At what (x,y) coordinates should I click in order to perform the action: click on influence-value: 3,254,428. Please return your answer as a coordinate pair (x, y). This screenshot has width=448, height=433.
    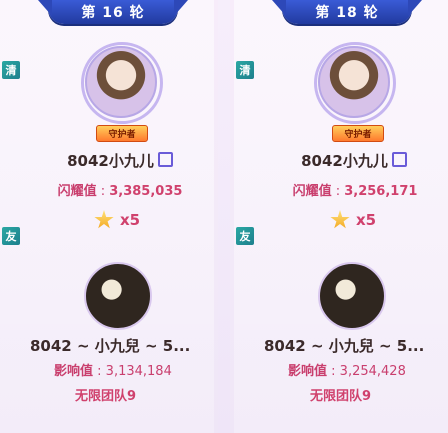
    Looking at the image, I should click on (372, 371).